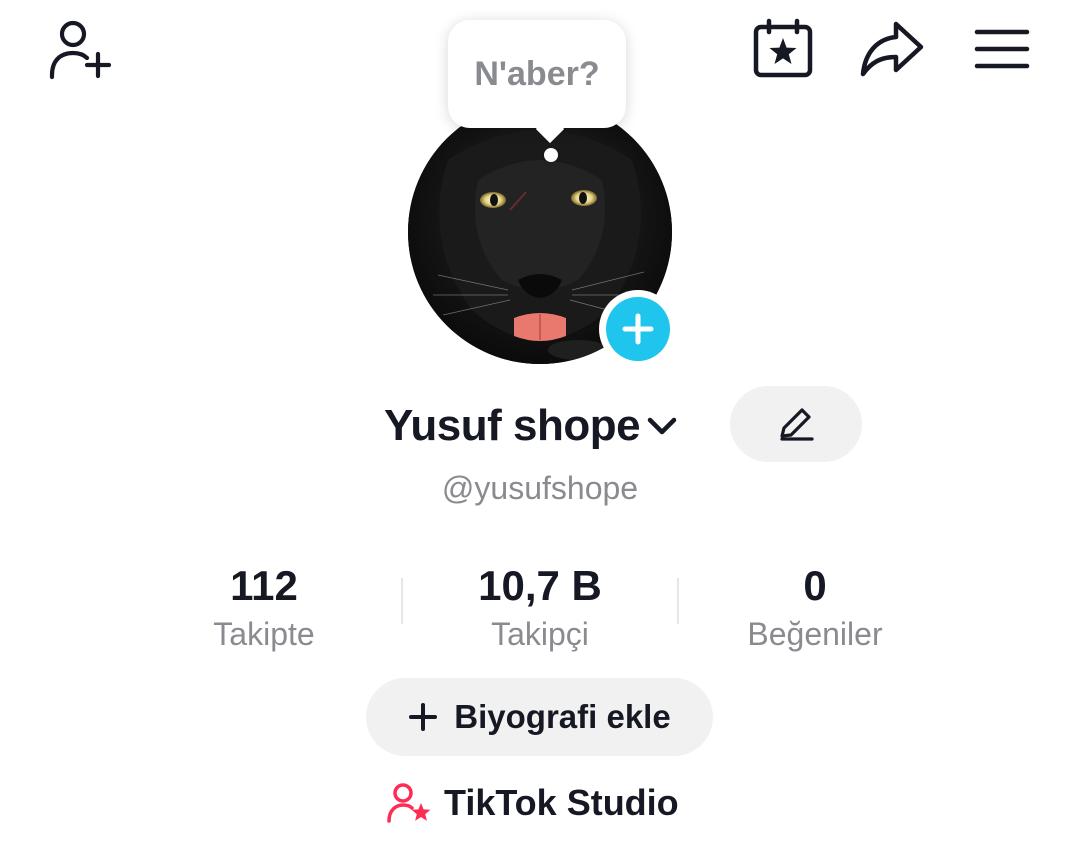 This screenshot has width=1080, height=867. What do you see at coordinates (409, 803) in the screenshot?
I see `creator-star-icon` at bounding box center [409, 803].